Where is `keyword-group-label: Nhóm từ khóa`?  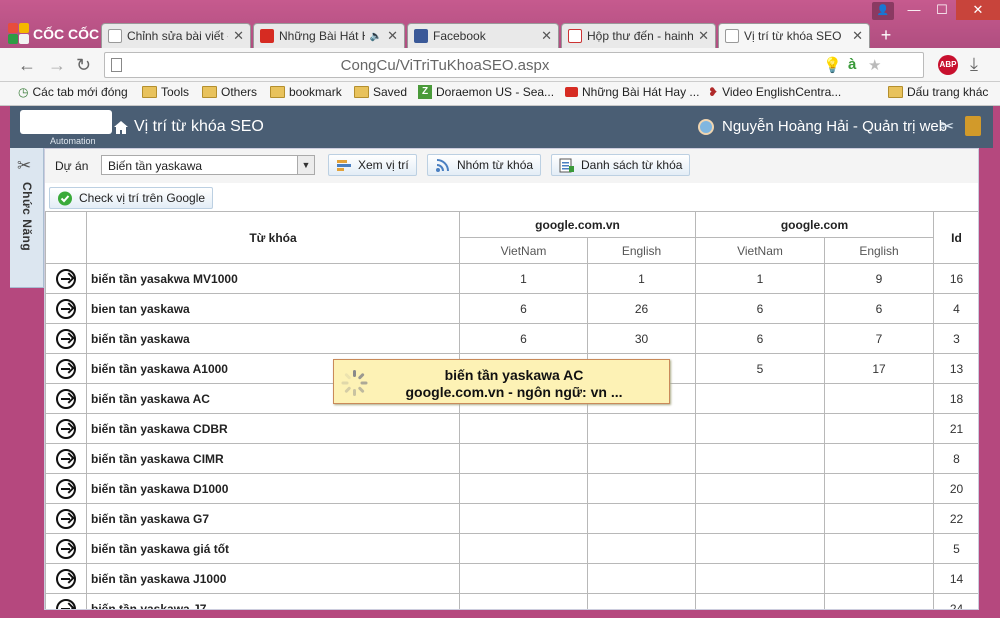 keyword-group-label: Nhóm từ khóa is located at coordinates (495, 165).